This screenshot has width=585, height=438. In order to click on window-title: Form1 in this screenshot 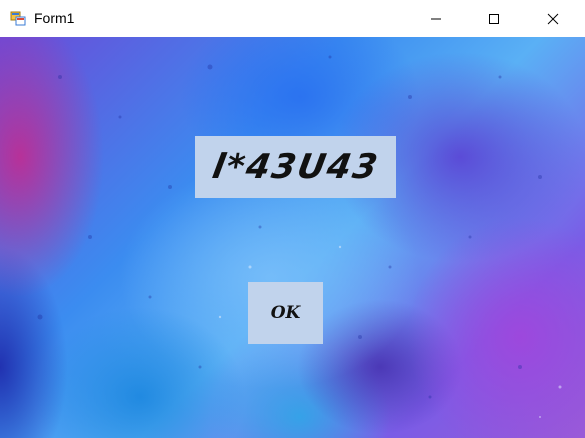, I will do `click(54, 18)`.